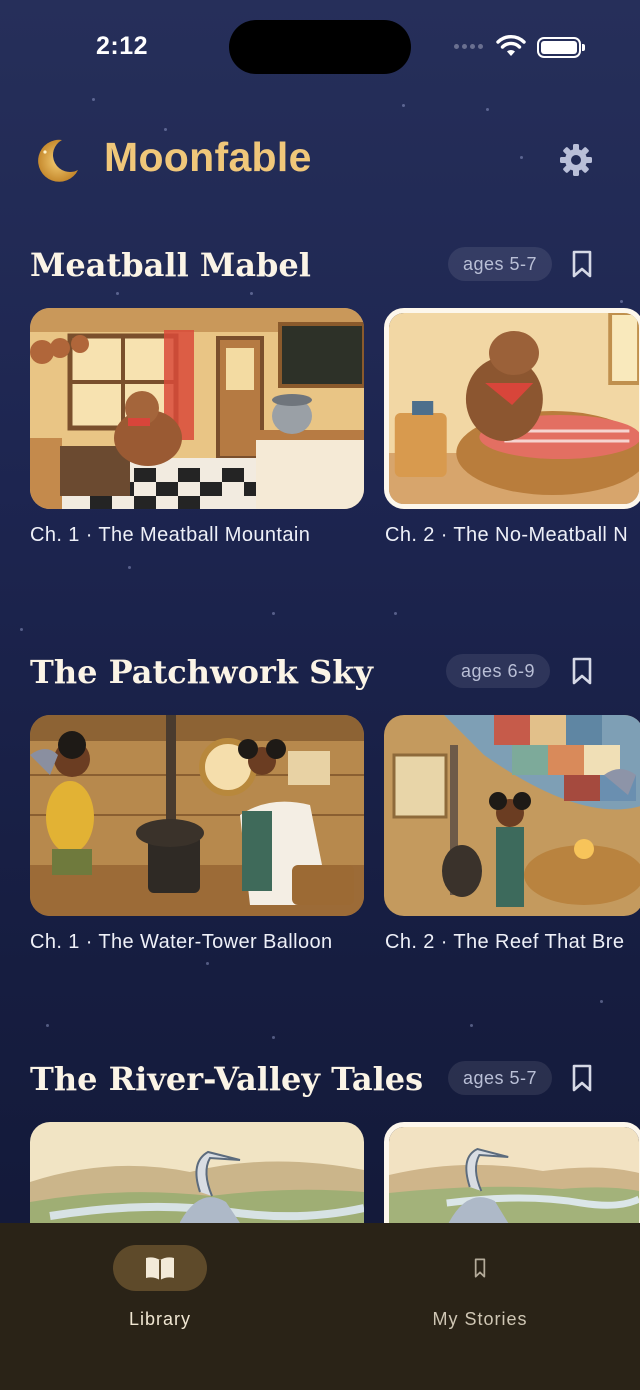 The height and width of the screenshot is (1390, 640). I want to click on status-bar: 2:12, so click(320, 45).